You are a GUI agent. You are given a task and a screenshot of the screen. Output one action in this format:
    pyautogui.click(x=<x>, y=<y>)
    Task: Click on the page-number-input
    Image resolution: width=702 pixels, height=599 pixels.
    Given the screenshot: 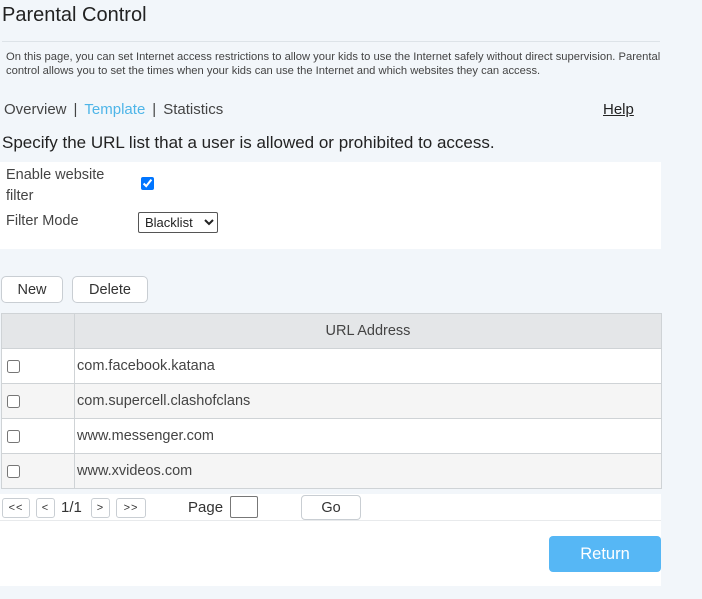 What is the action you would take?
    pyautogui.click(x=244, y=507)
    